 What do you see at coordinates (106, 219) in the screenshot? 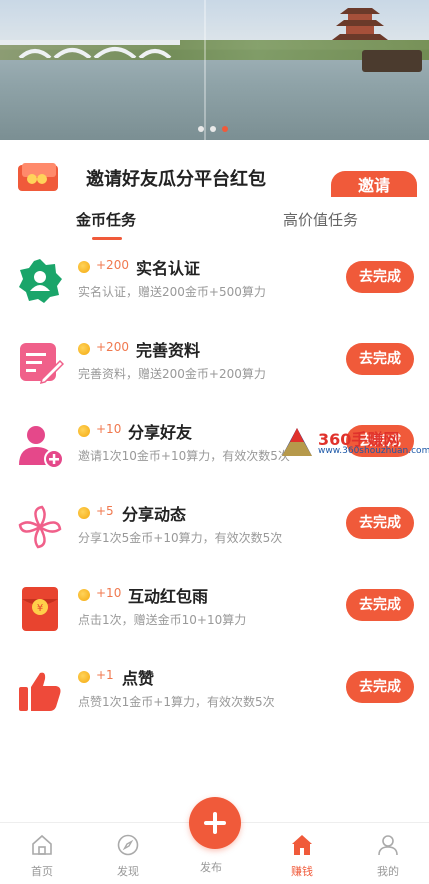
I see `tab-coin-tasks: 金币任务` at bounding box center [106, 219].